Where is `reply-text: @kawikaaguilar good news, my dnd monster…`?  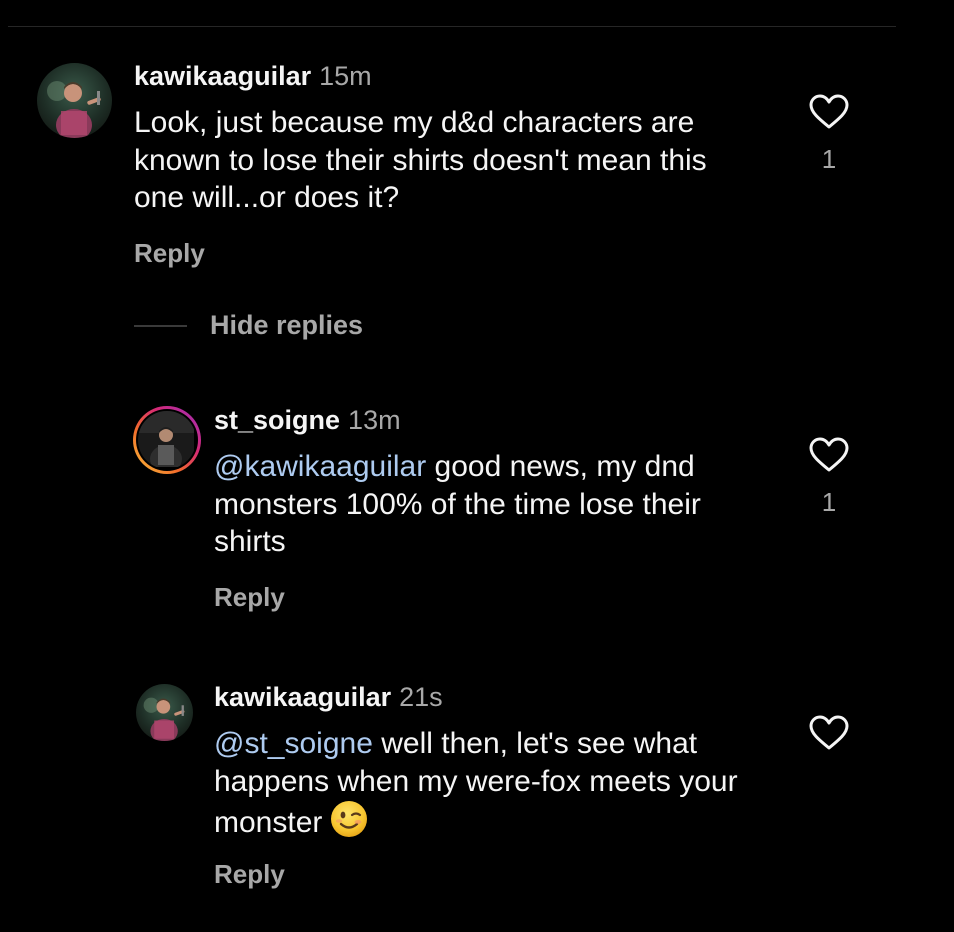
reply-text: @kawikaaguilar good news, my dnd monster… is located at coordinates (494, 504).